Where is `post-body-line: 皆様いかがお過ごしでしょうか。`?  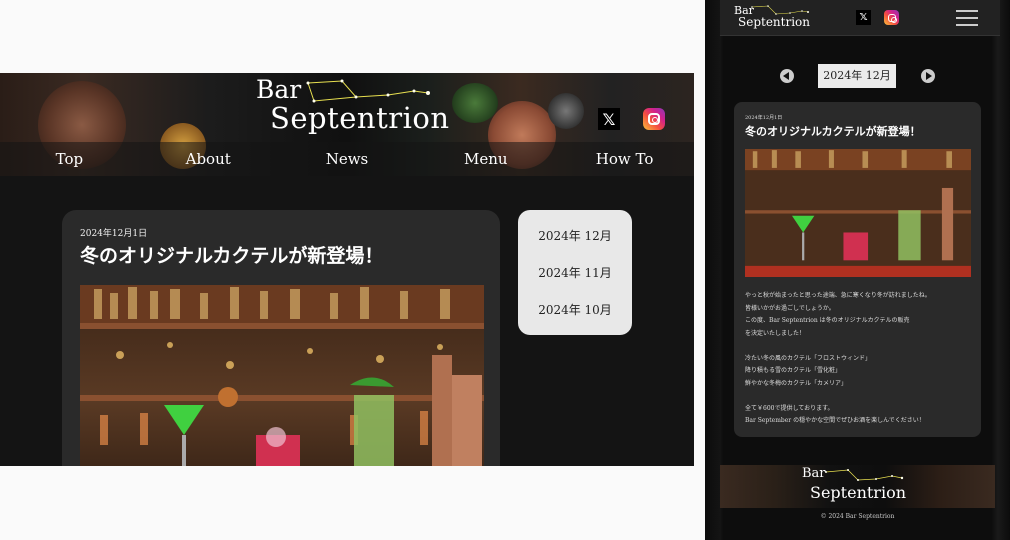 post-body-line: 皆様いかがお過ごしでしょうか。 is located at coordinates (790, 308).